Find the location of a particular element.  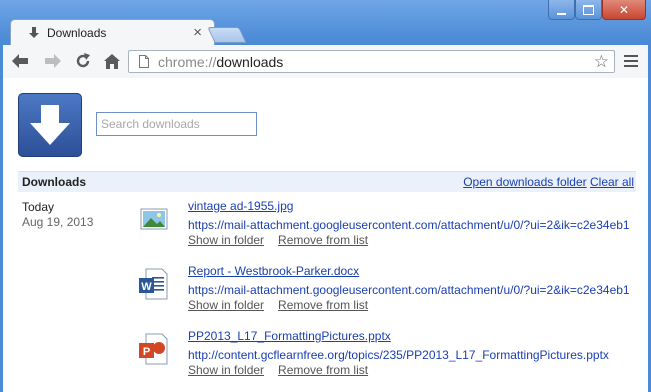

tab-title: Downloads is located at coordinates (77, 33).